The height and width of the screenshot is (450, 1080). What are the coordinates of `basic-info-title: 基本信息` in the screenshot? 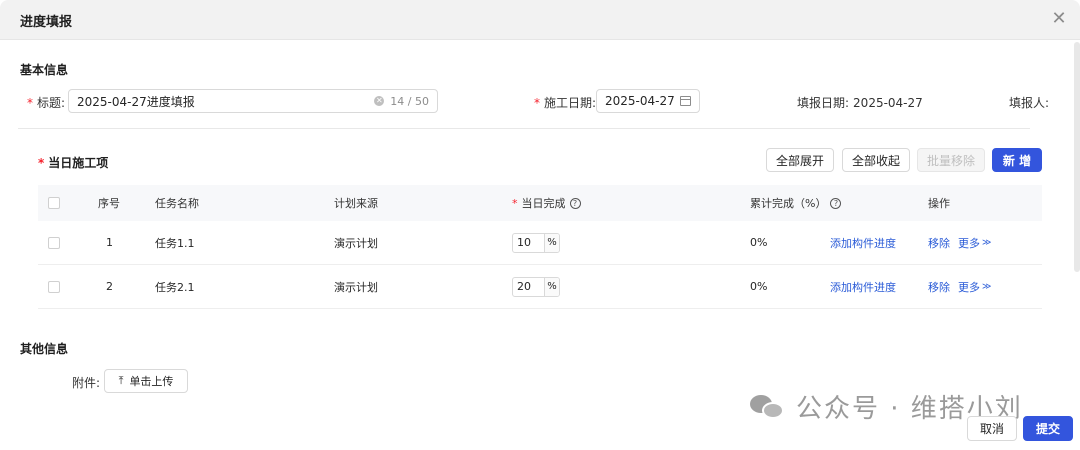 It's located at (44, 70).